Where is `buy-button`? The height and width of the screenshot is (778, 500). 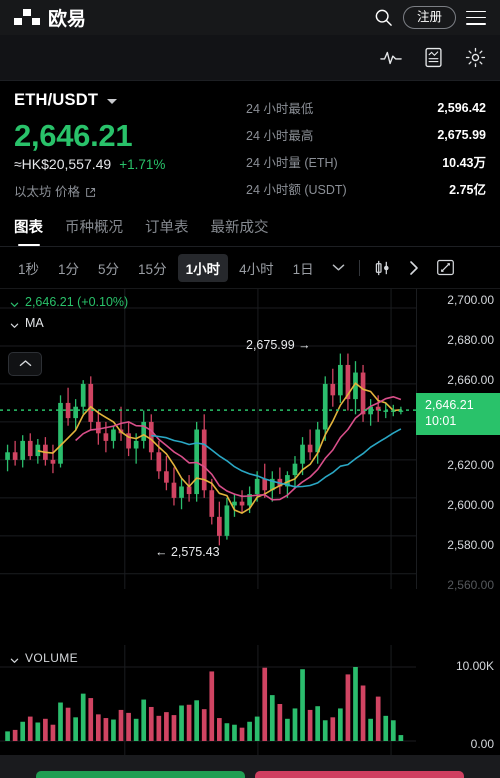
buy-button is located at coordinates (140, 774).